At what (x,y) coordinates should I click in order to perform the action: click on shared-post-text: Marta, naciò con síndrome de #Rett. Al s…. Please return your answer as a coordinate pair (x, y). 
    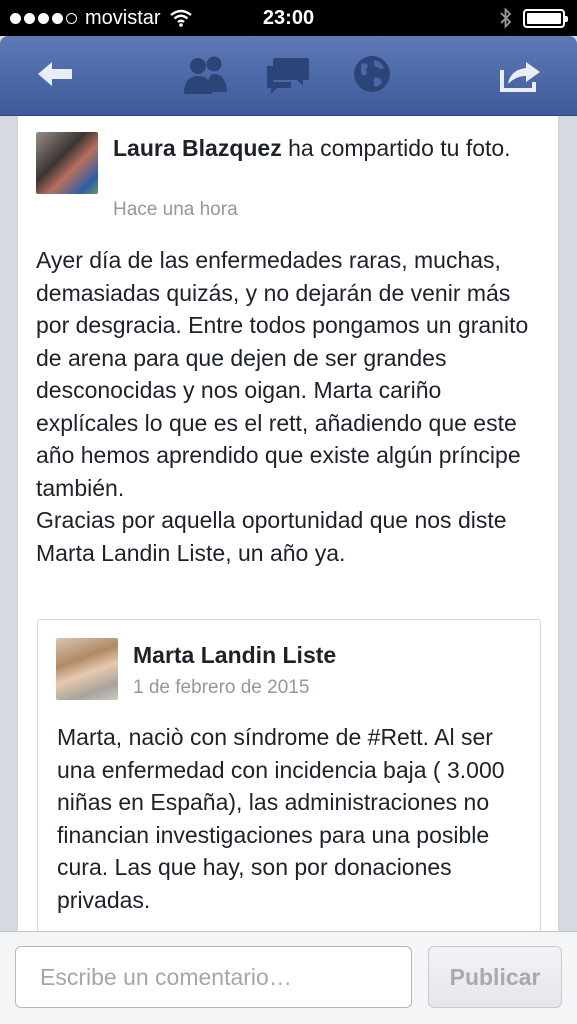
    Looking at the image, I should click on (281, 818).